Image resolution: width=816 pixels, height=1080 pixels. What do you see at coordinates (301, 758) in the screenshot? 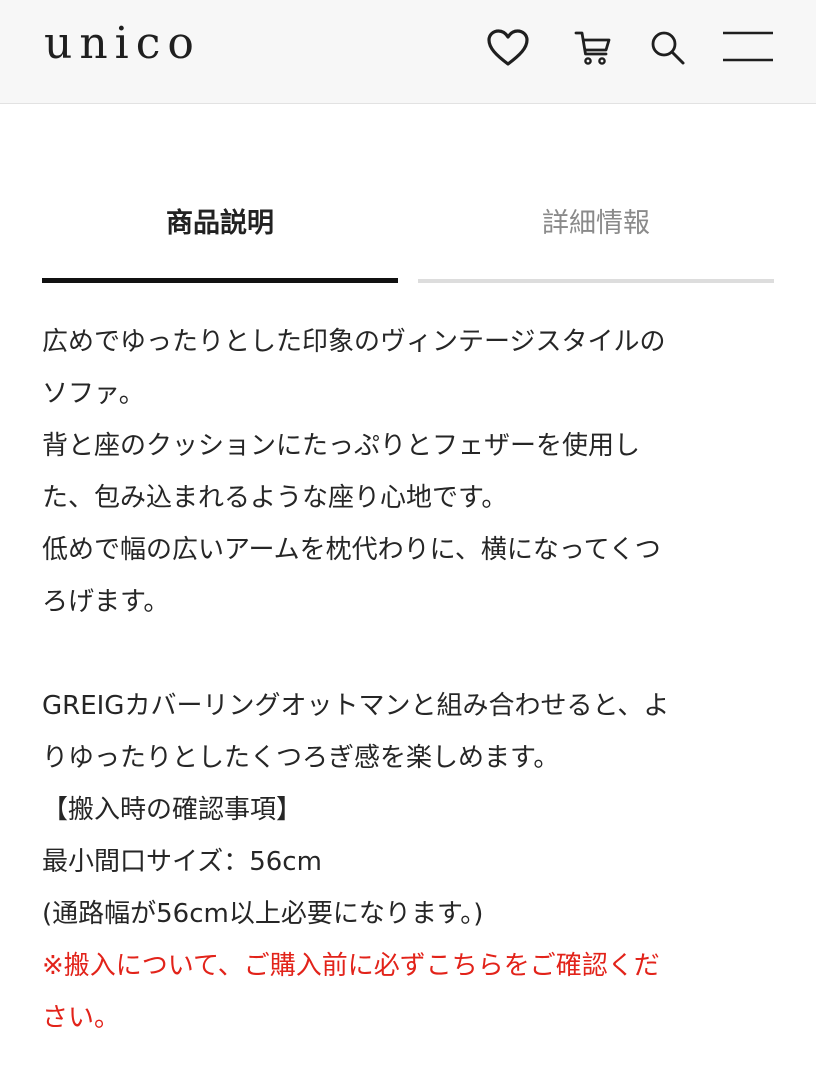
I see `description-line: りゆったりとしたくつろぎ感を楽しめます。` at bounding box center [301, 758].